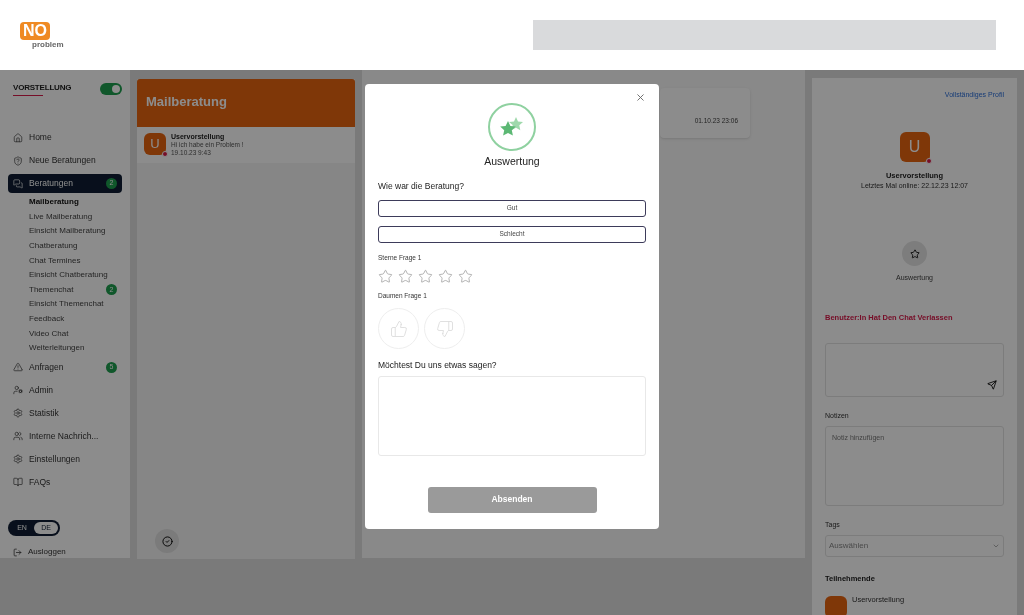  Describe the element at coordinates (512, 127) in the screenshot. I see `stars-icon` at that location.